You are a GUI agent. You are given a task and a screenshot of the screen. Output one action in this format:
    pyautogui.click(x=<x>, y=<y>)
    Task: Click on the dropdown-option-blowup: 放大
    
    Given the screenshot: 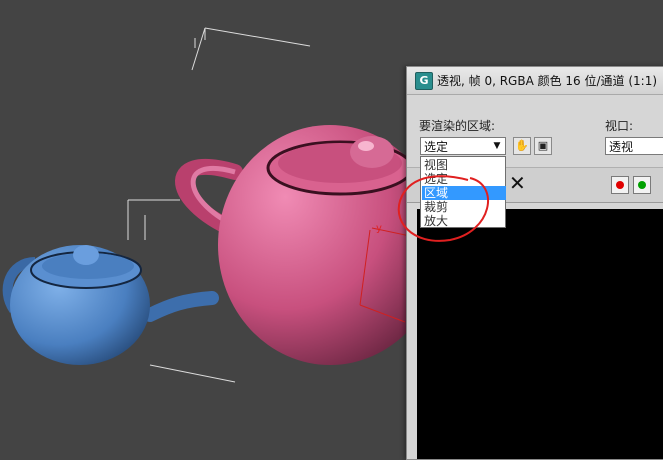 What is the action you would take?
    pyautogui.click(x=464, y=221)
    